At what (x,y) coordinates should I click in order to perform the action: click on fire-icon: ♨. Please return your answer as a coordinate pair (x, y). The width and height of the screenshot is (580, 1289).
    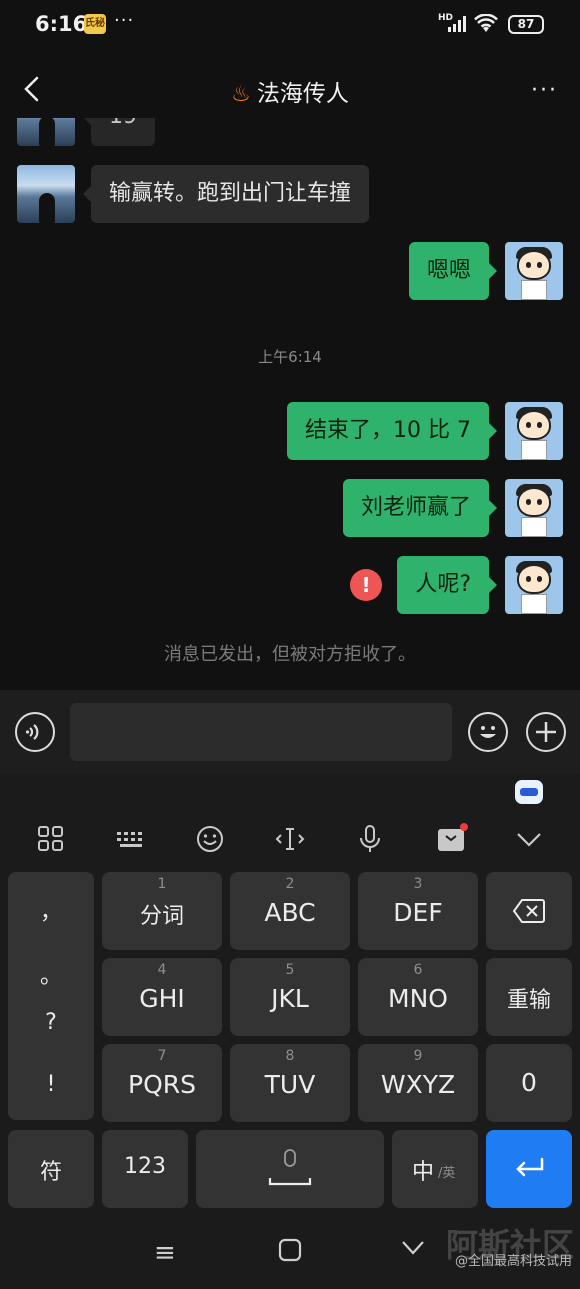
    Looking at the image, I should click on (241, 94).